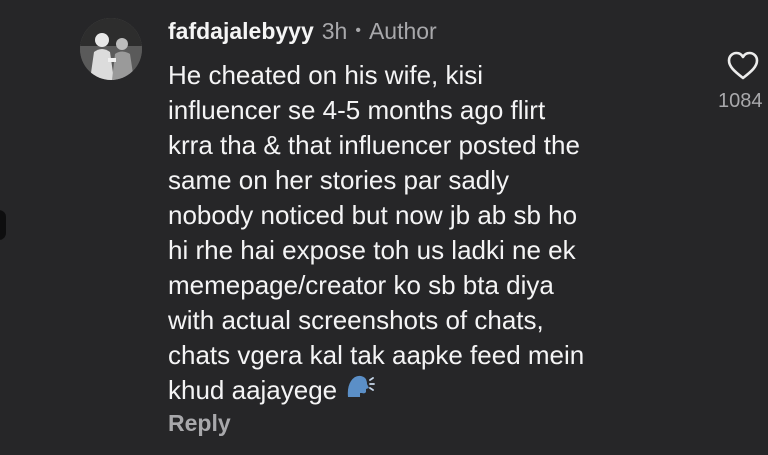 The height and width of the screenshot is (455, 768). What do you see at coordinates (3, 225) in the screenshot?
I see `scroll-edge-indicator` at bounding box center [3, 225].